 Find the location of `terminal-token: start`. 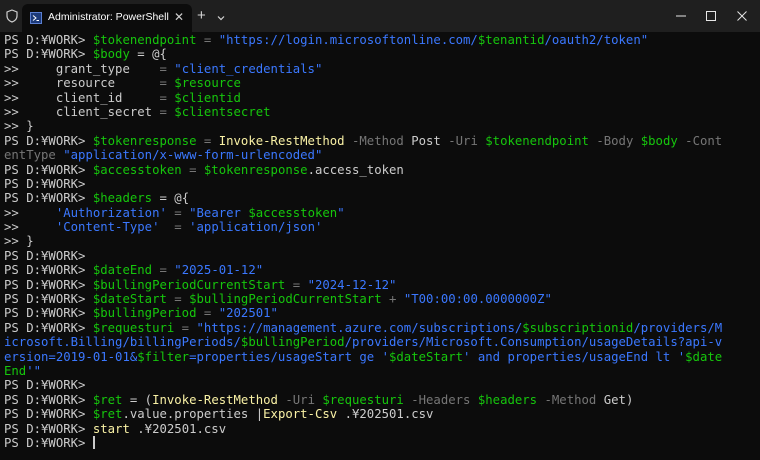

terminal-token: start is located at coordinates (111, 428).